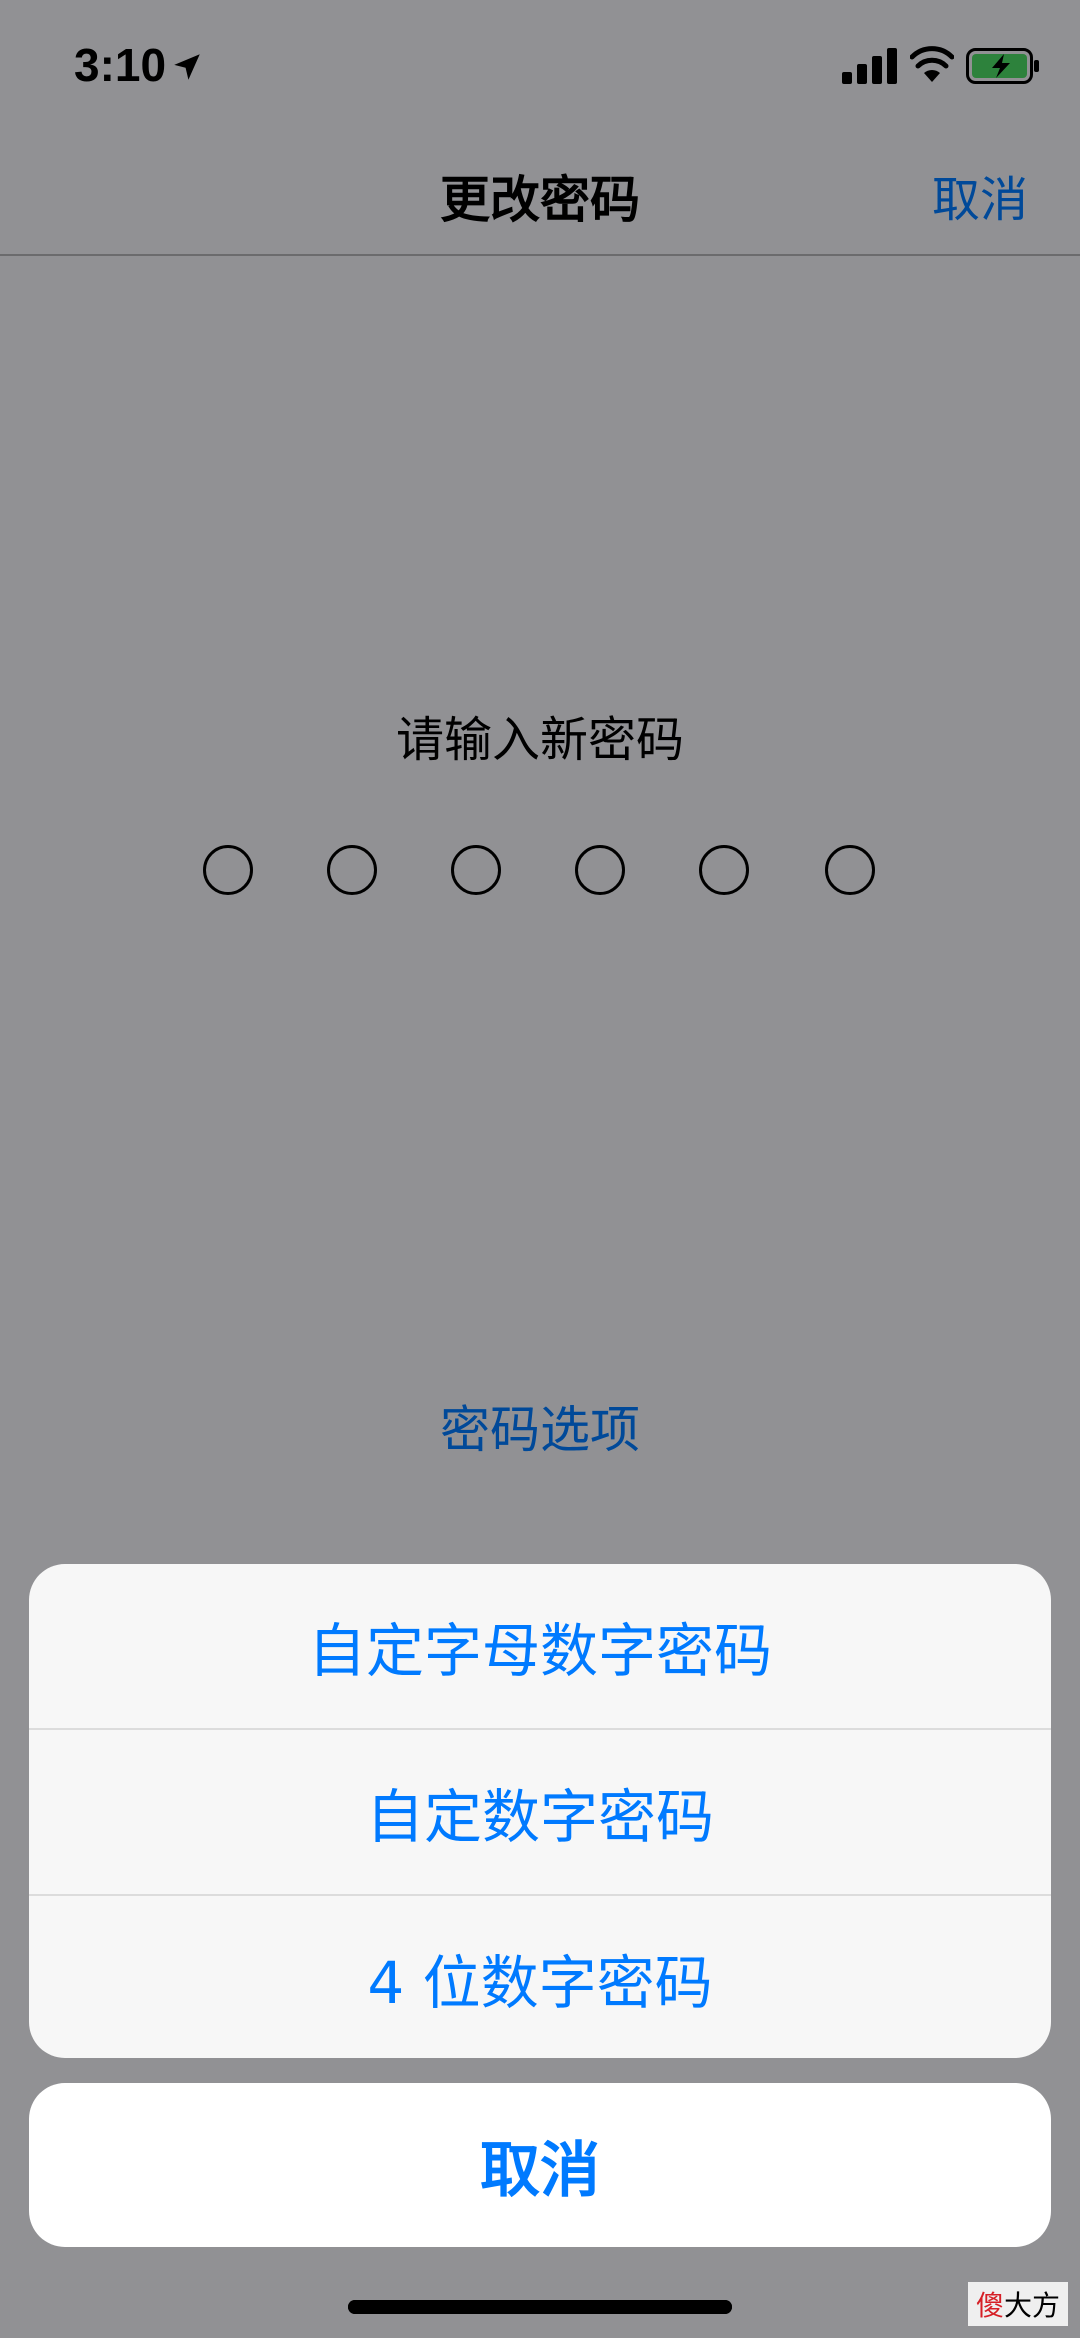  Describe the element at coordinates (1031, 2305) in the screenshot. I see `watermark-text: 大方` at that location.